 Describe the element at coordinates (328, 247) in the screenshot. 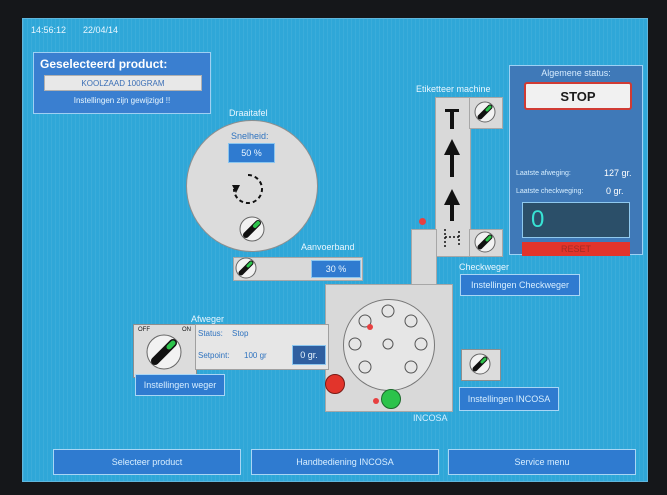

I see `aanvoerband-title: Aanvoerband` at that location.